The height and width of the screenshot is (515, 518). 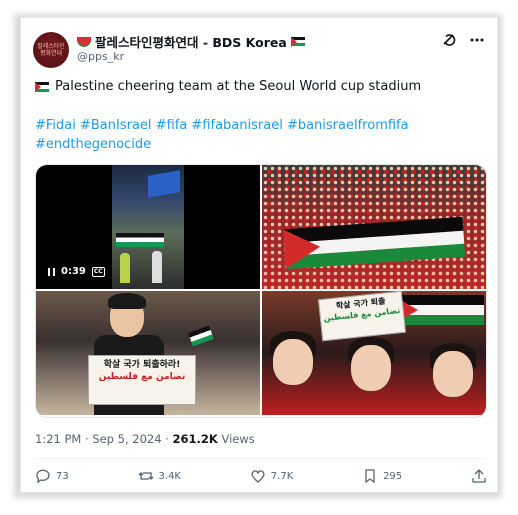 I want to click on video-tile: 0:39 CC, so click(x=148, y=227).